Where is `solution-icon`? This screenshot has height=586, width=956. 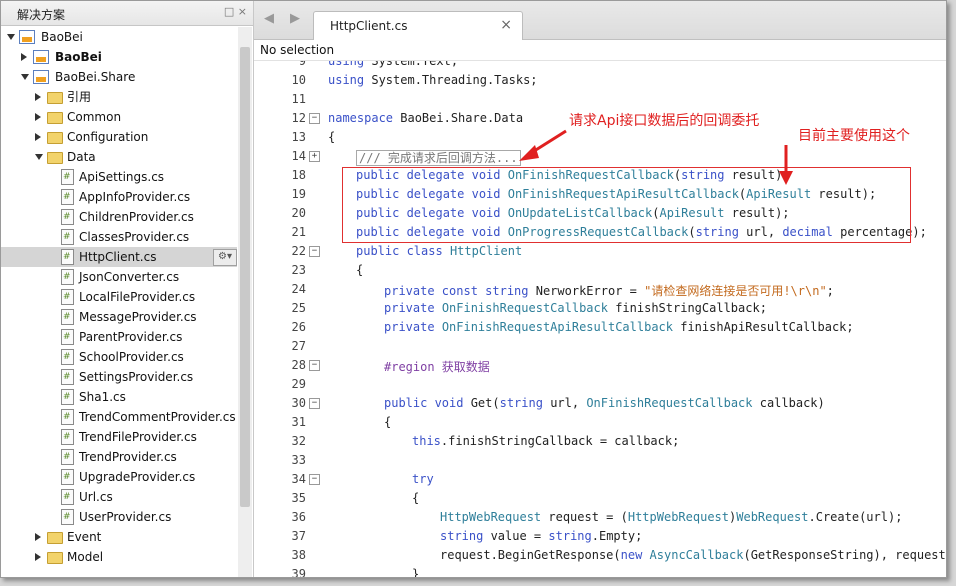 solution-icon is located at coordinates (27, 37).